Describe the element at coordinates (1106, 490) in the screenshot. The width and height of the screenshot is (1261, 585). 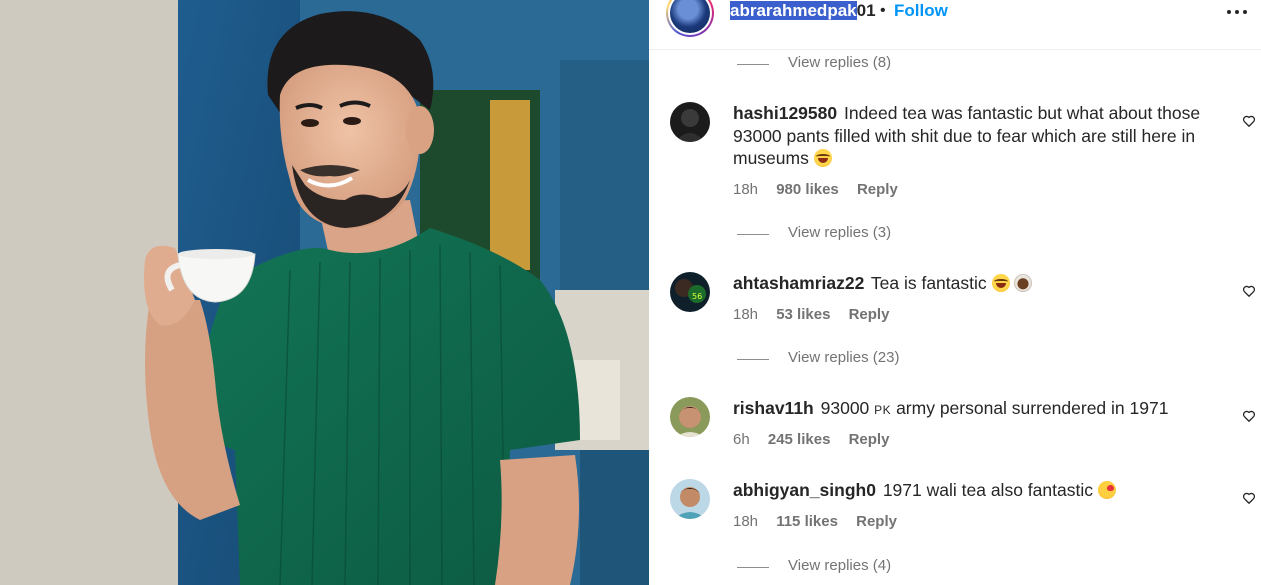
I see `kissing-heart-emoji-icon` at that location.